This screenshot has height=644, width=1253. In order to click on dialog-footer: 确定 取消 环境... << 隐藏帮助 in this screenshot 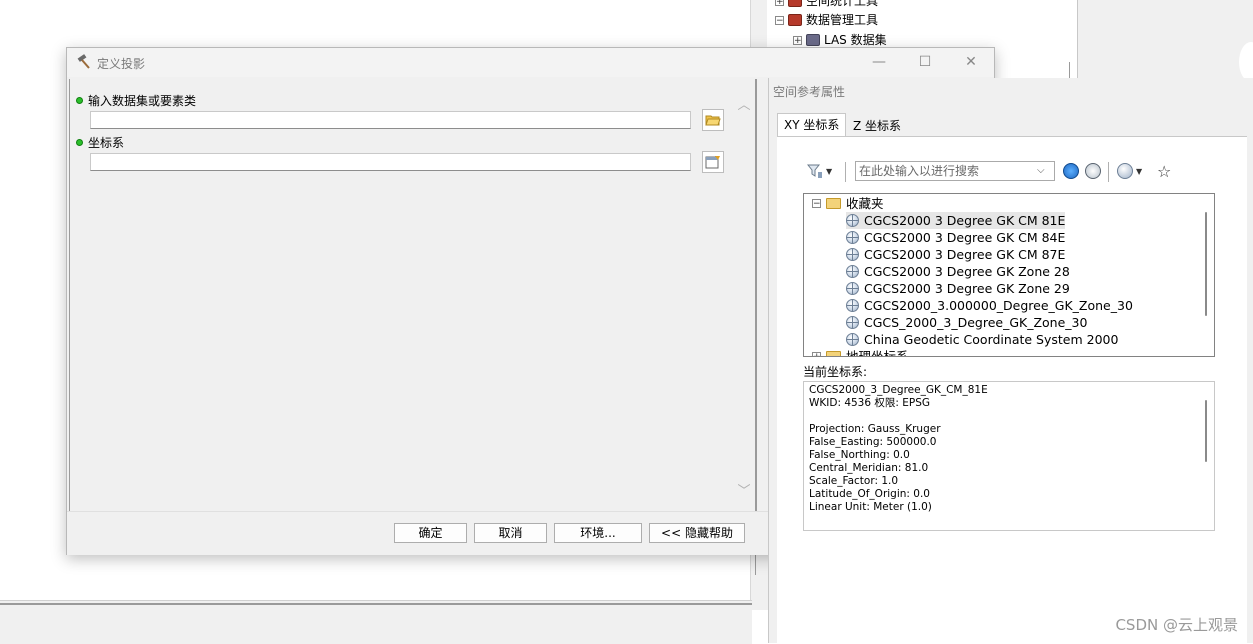, I will do `click(419, 533)`.